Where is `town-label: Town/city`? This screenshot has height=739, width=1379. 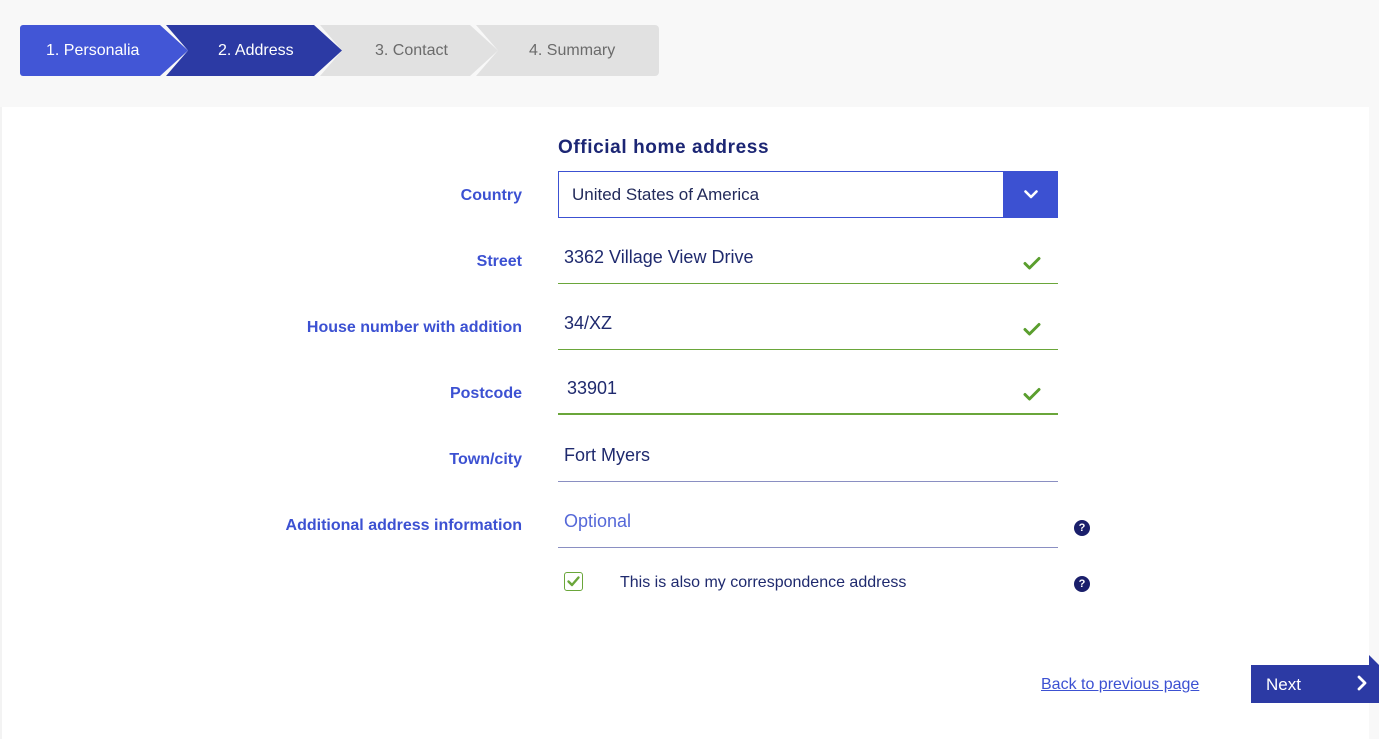
town-label: Town/city is located at coordinates (485, 459).